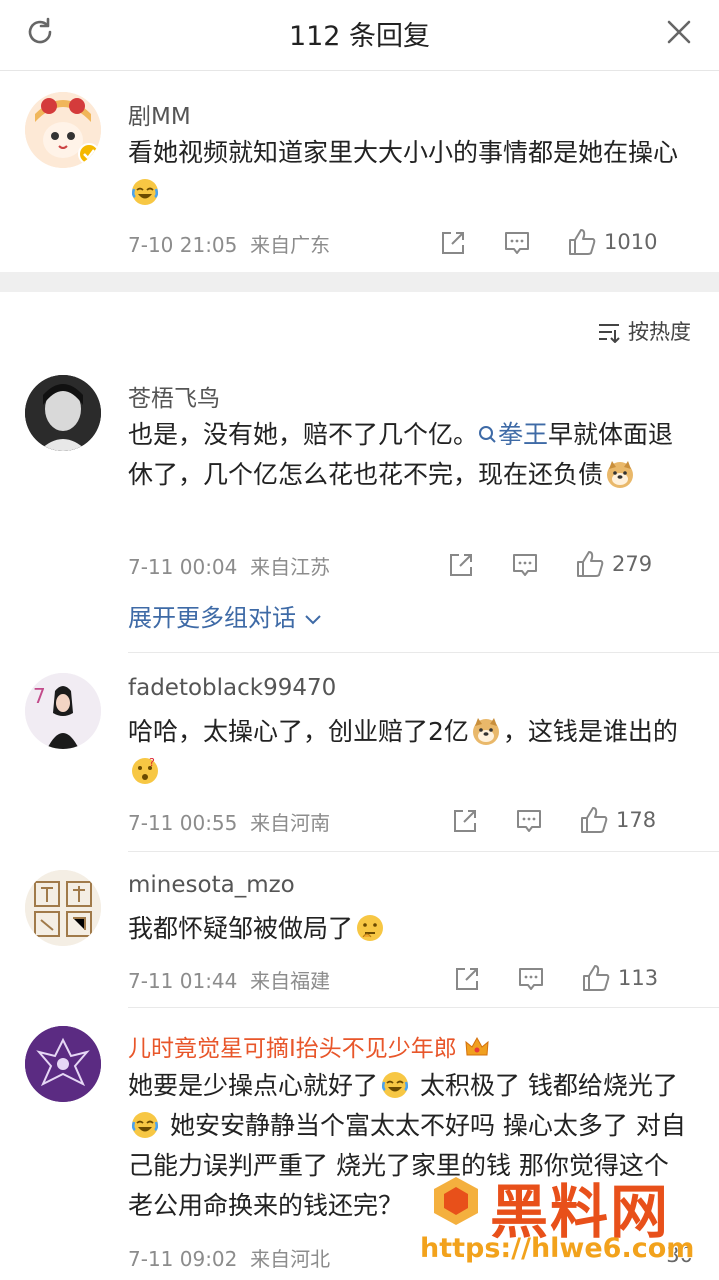  Describe the element at coordinates (309, 1046) in the screenshot. I see `username: 儿时竟觉星可摘I抬头不见少年郎` at that location.